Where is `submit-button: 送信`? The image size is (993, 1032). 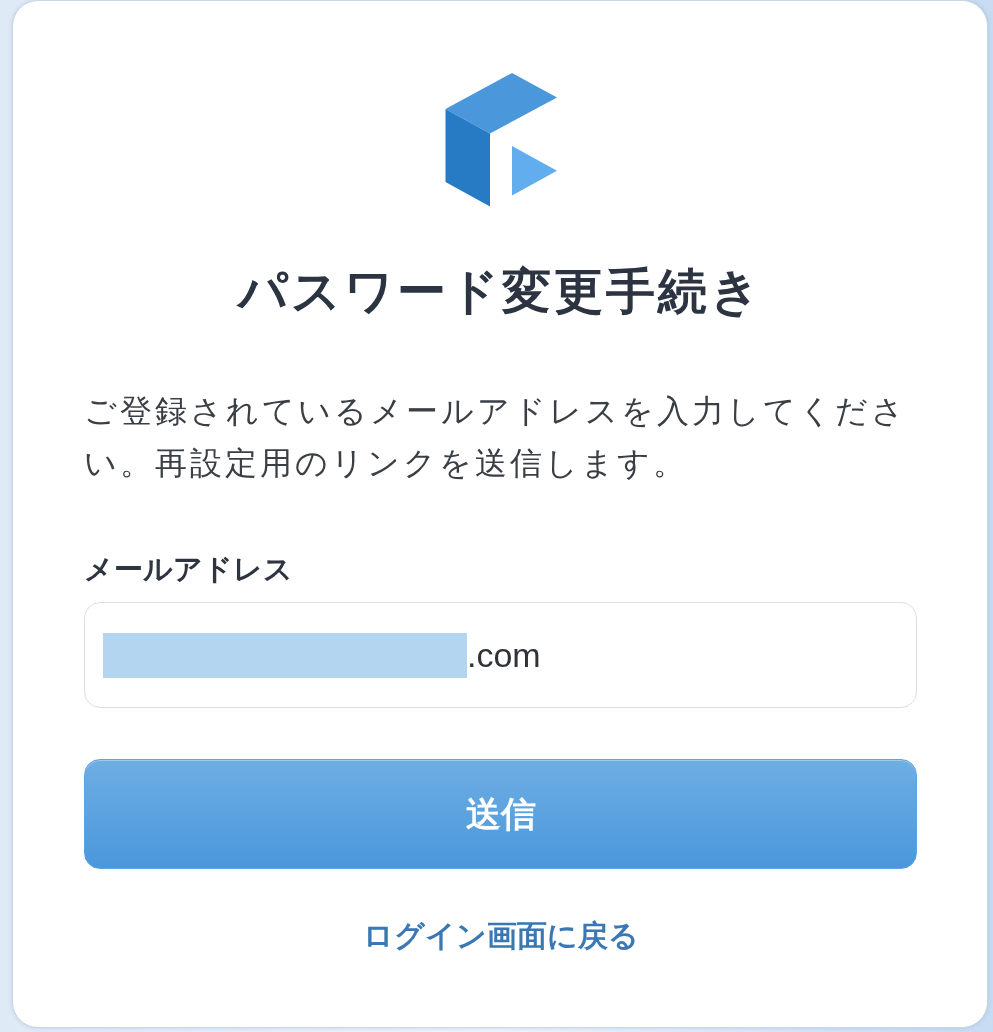
submit-button: 送信 is located at coordinates (500, 814).